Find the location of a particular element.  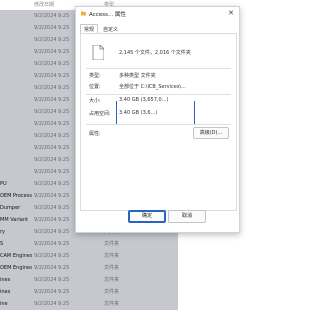

close-icon: ✕ is located at coordinates (231, 13).